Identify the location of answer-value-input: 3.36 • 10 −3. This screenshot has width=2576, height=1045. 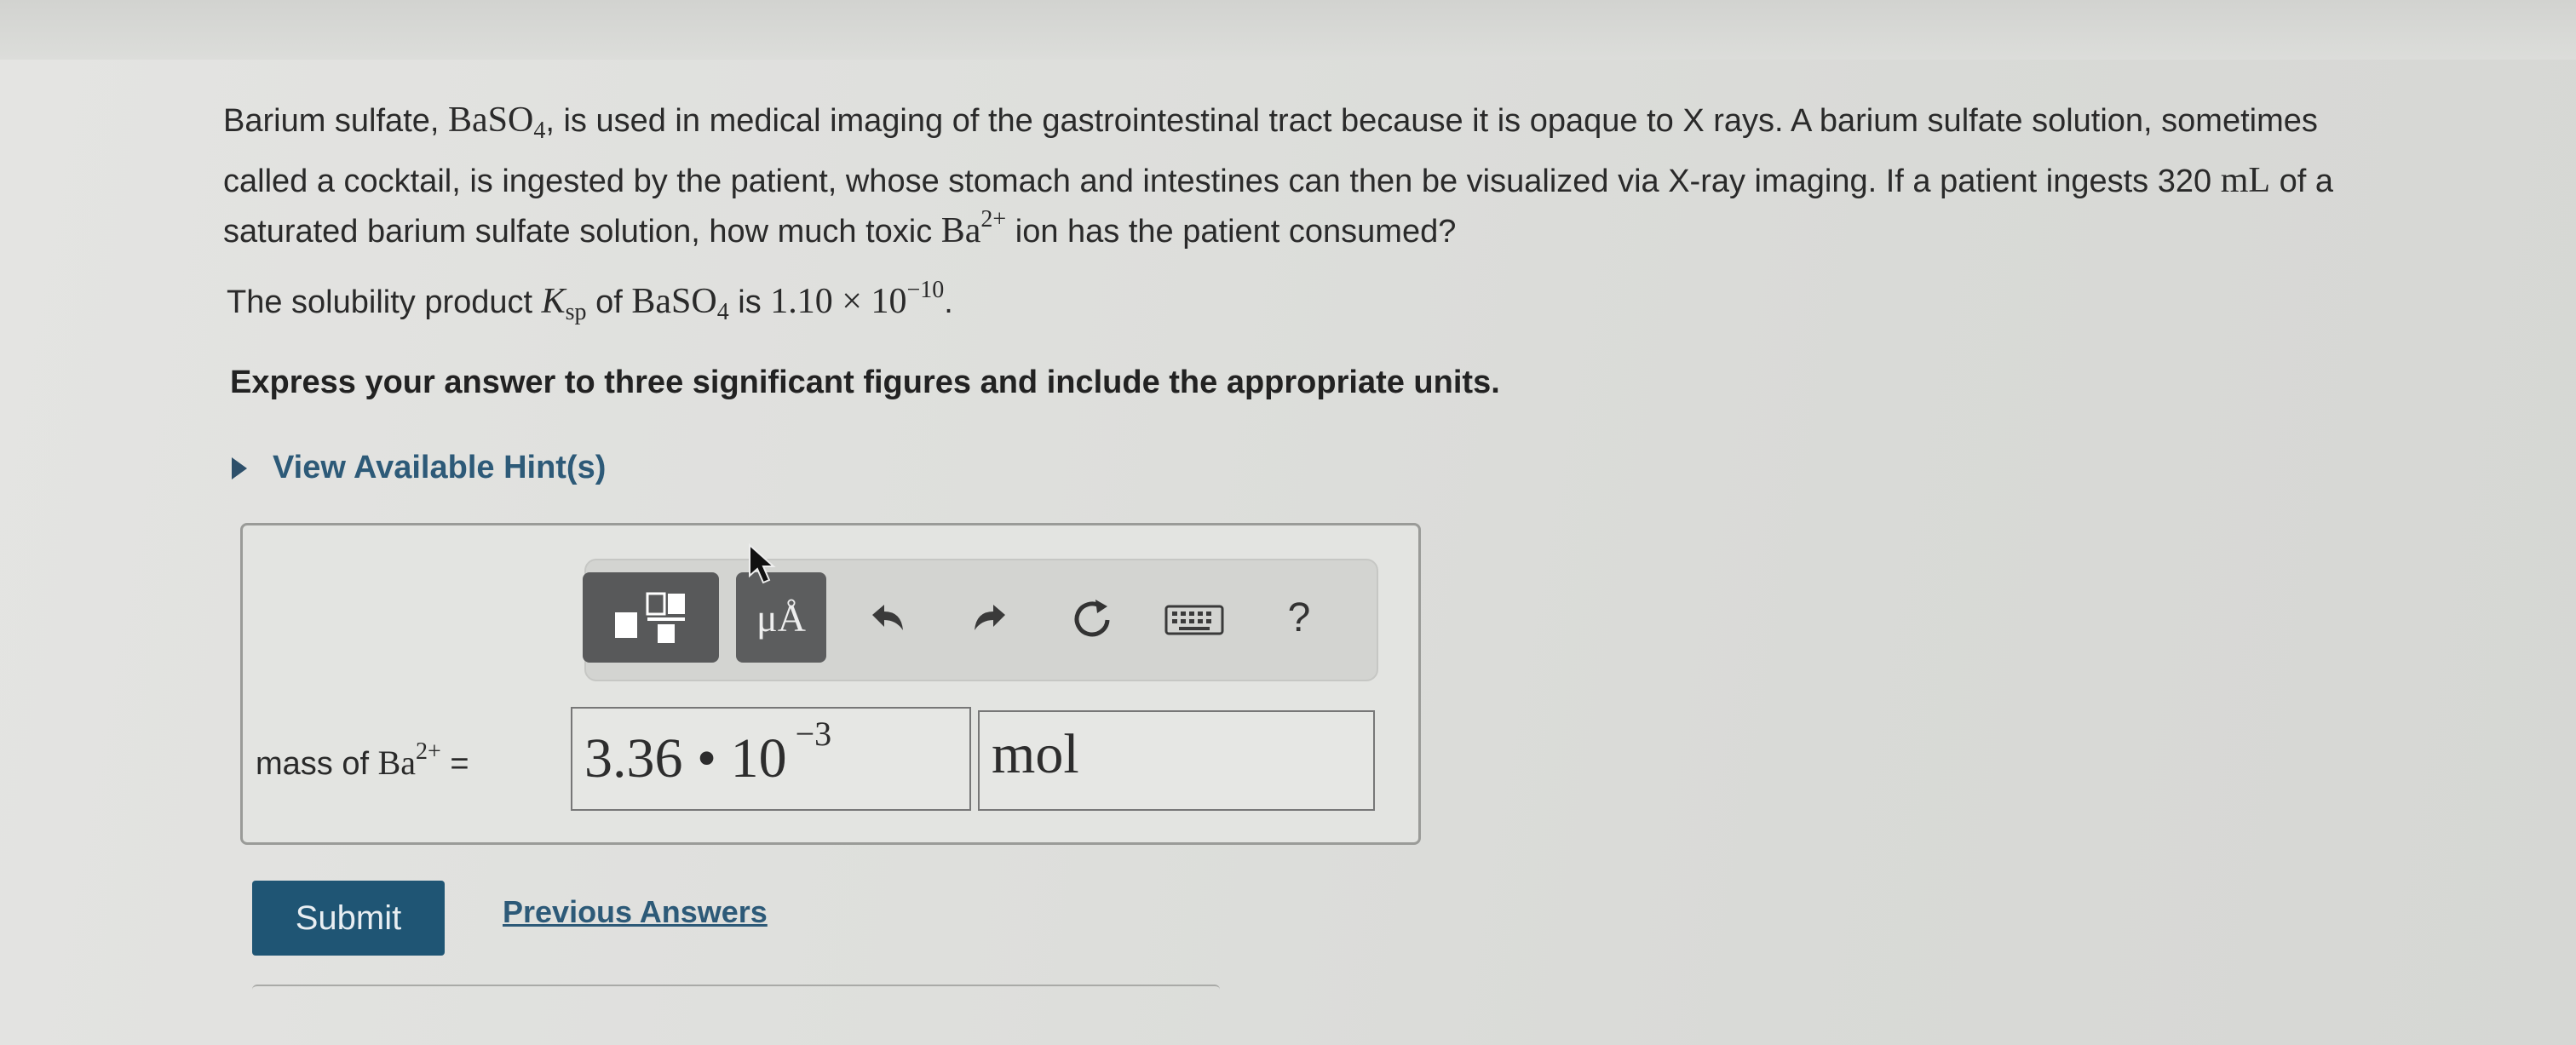
(771, 759).